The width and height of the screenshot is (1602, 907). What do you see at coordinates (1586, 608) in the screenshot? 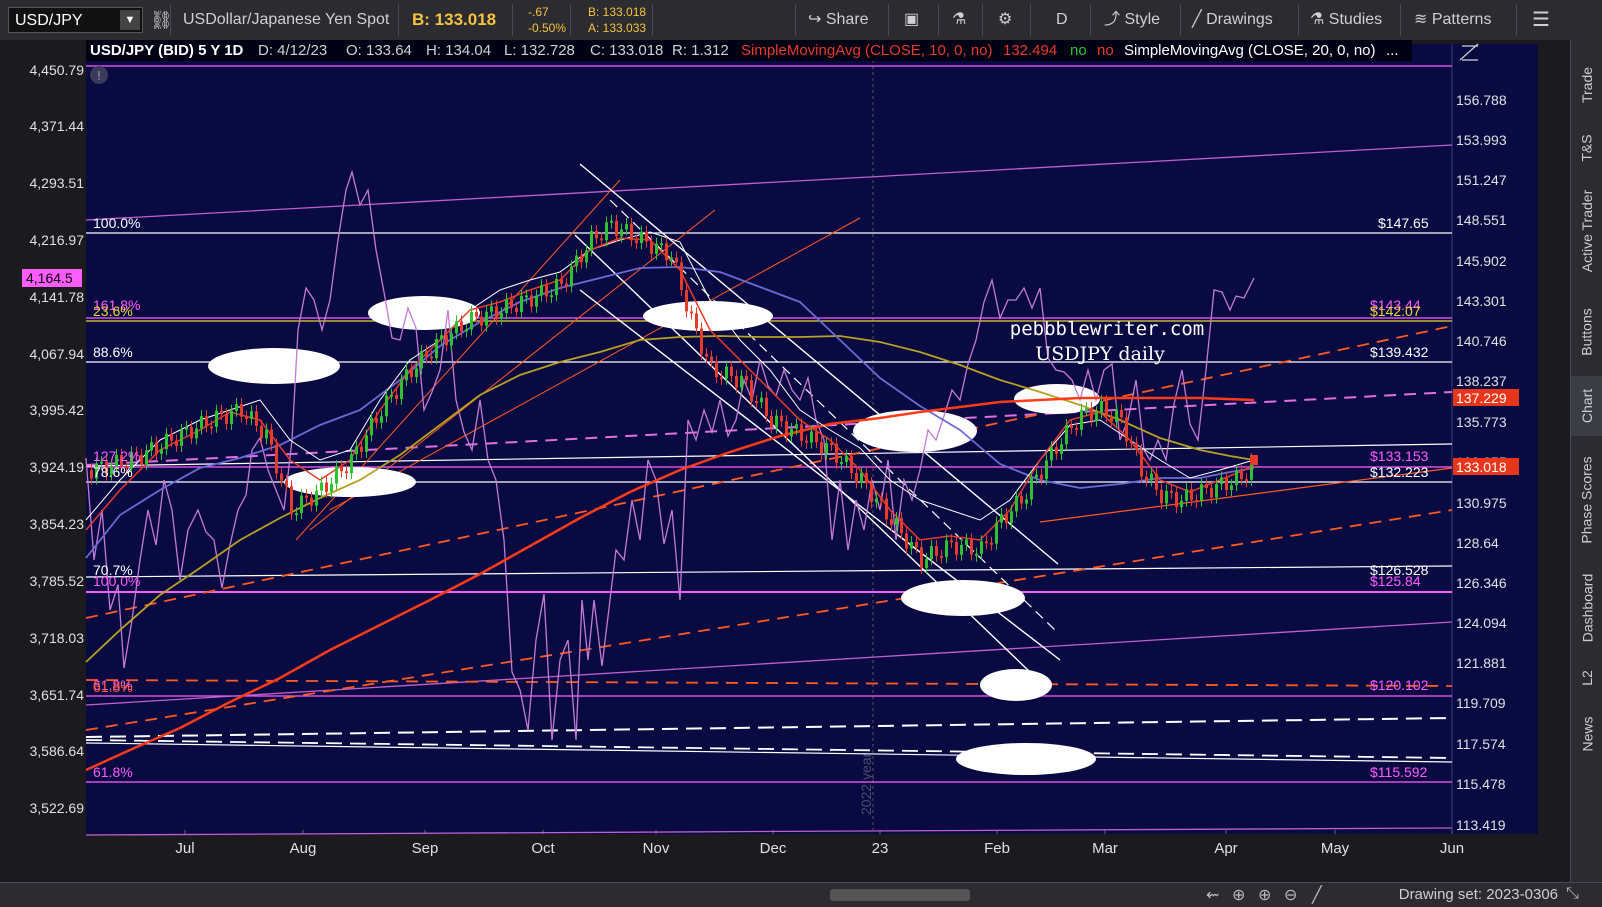
I see `tab-dashboard: Dashboard` at bounding box center [1586, 608].